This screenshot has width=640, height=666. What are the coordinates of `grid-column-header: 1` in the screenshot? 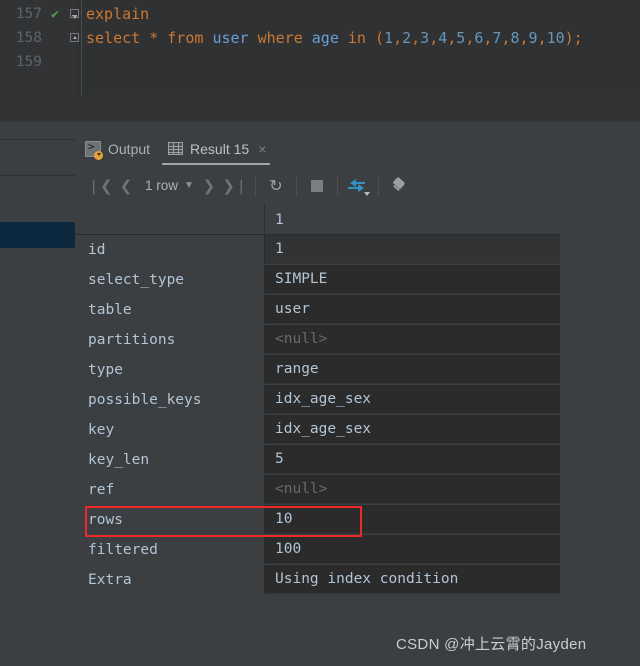 It's located at (412, 219).